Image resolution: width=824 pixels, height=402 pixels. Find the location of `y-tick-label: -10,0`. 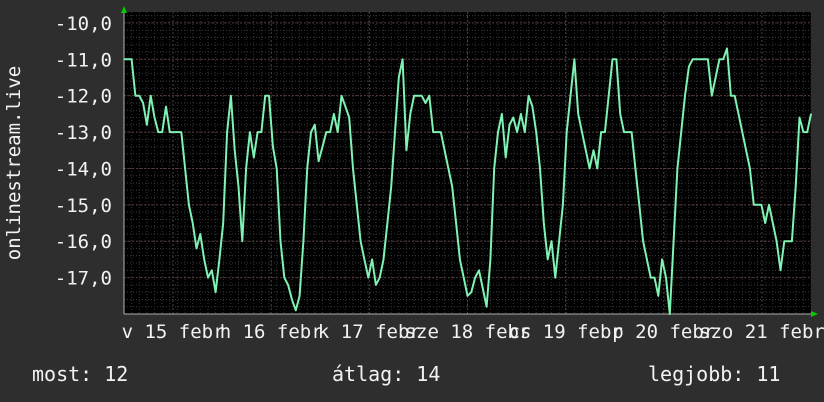

y-tick-label: -10,0 is located at coordinates (83, 24).